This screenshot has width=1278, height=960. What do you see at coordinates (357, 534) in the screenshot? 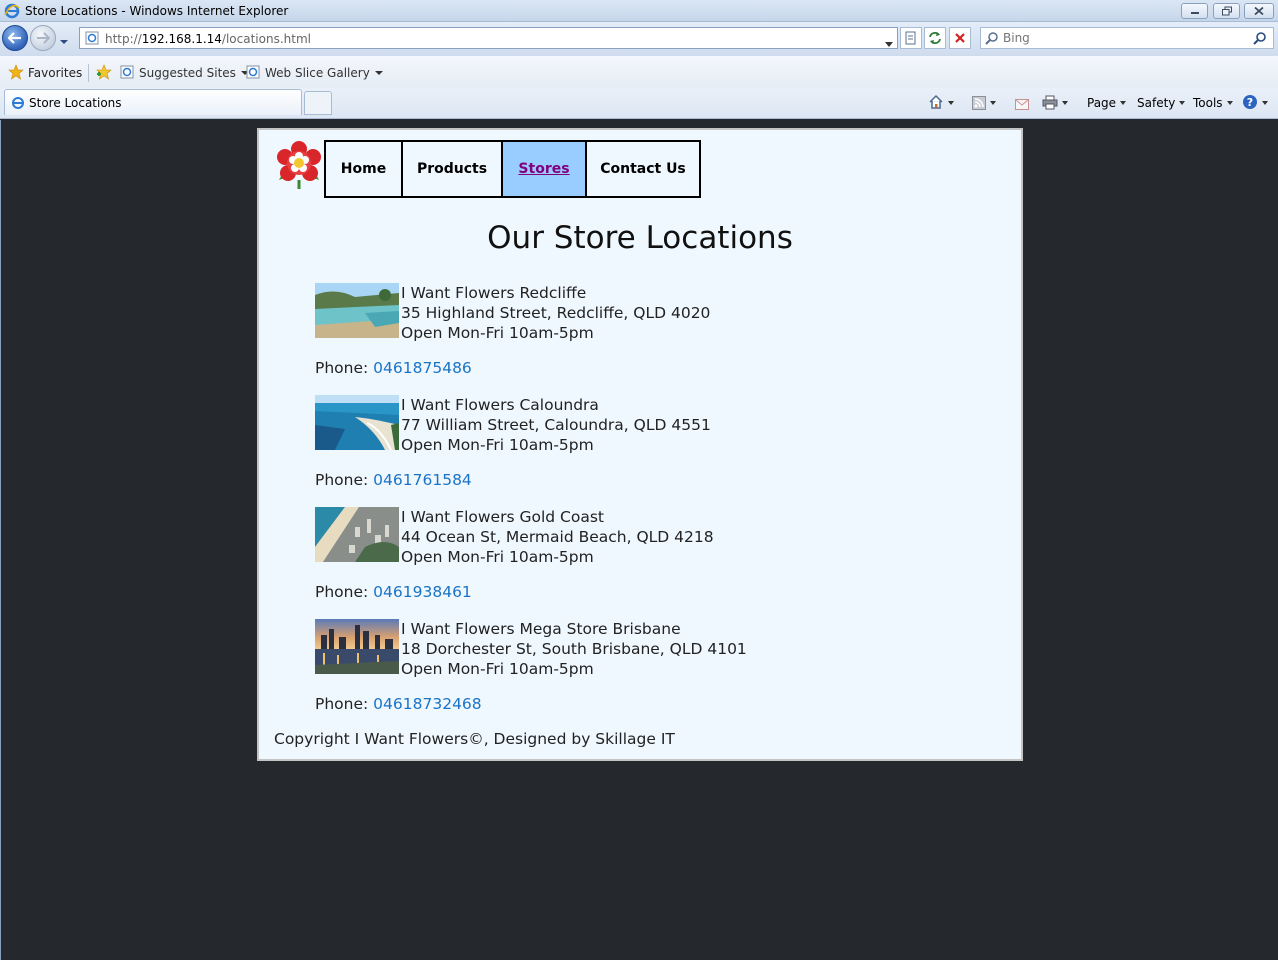
I see `store-photo-aerial-city-beach` at bounding box center [357, 534].